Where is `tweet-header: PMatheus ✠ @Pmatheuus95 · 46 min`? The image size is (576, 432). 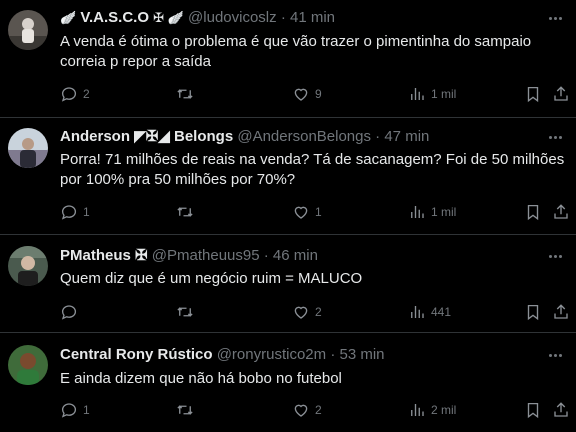
tweet-header: PMatheus ✠ @Pmatheuus95 · 46 min is located at coordinates (189, 256).